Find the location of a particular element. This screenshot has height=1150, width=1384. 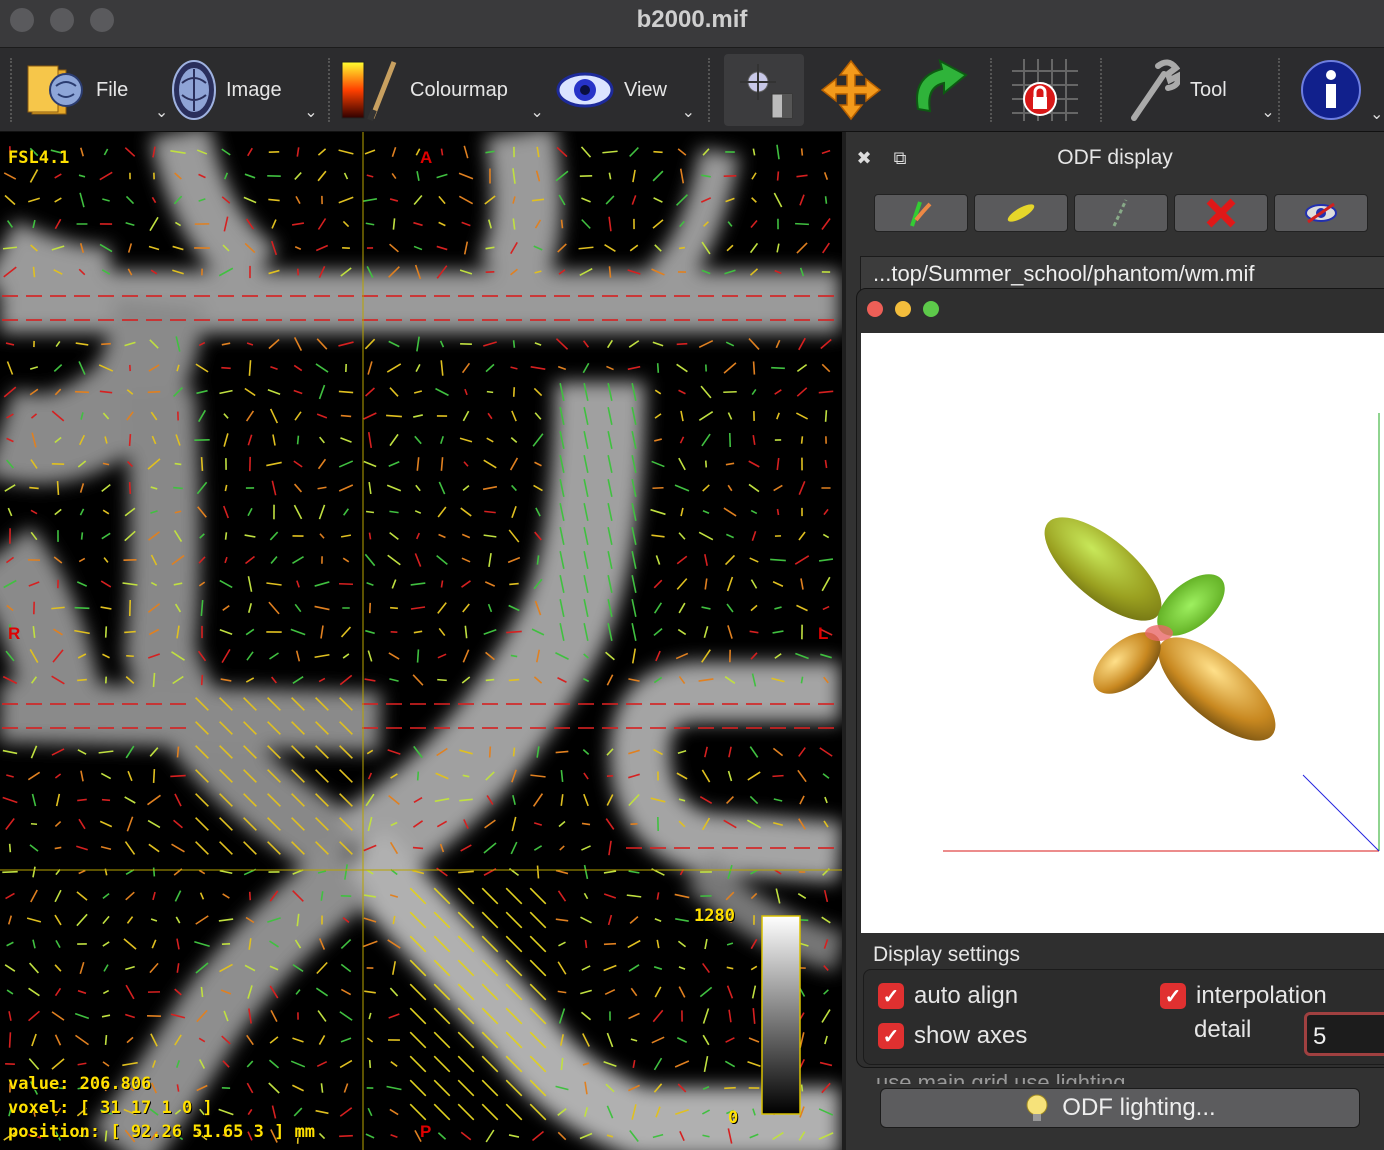

colour-odf-button is located at coordinates (1021, 213).